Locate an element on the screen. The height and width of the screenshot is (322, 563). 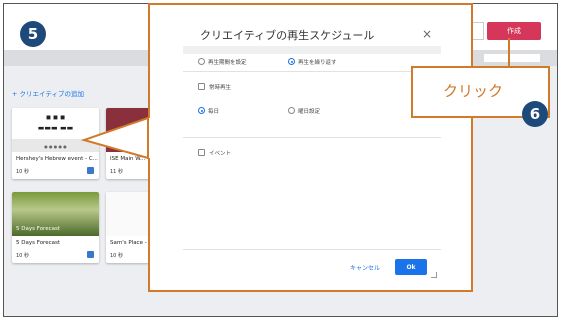
step-6-badge: 6 is located at coordinates (535, 114).